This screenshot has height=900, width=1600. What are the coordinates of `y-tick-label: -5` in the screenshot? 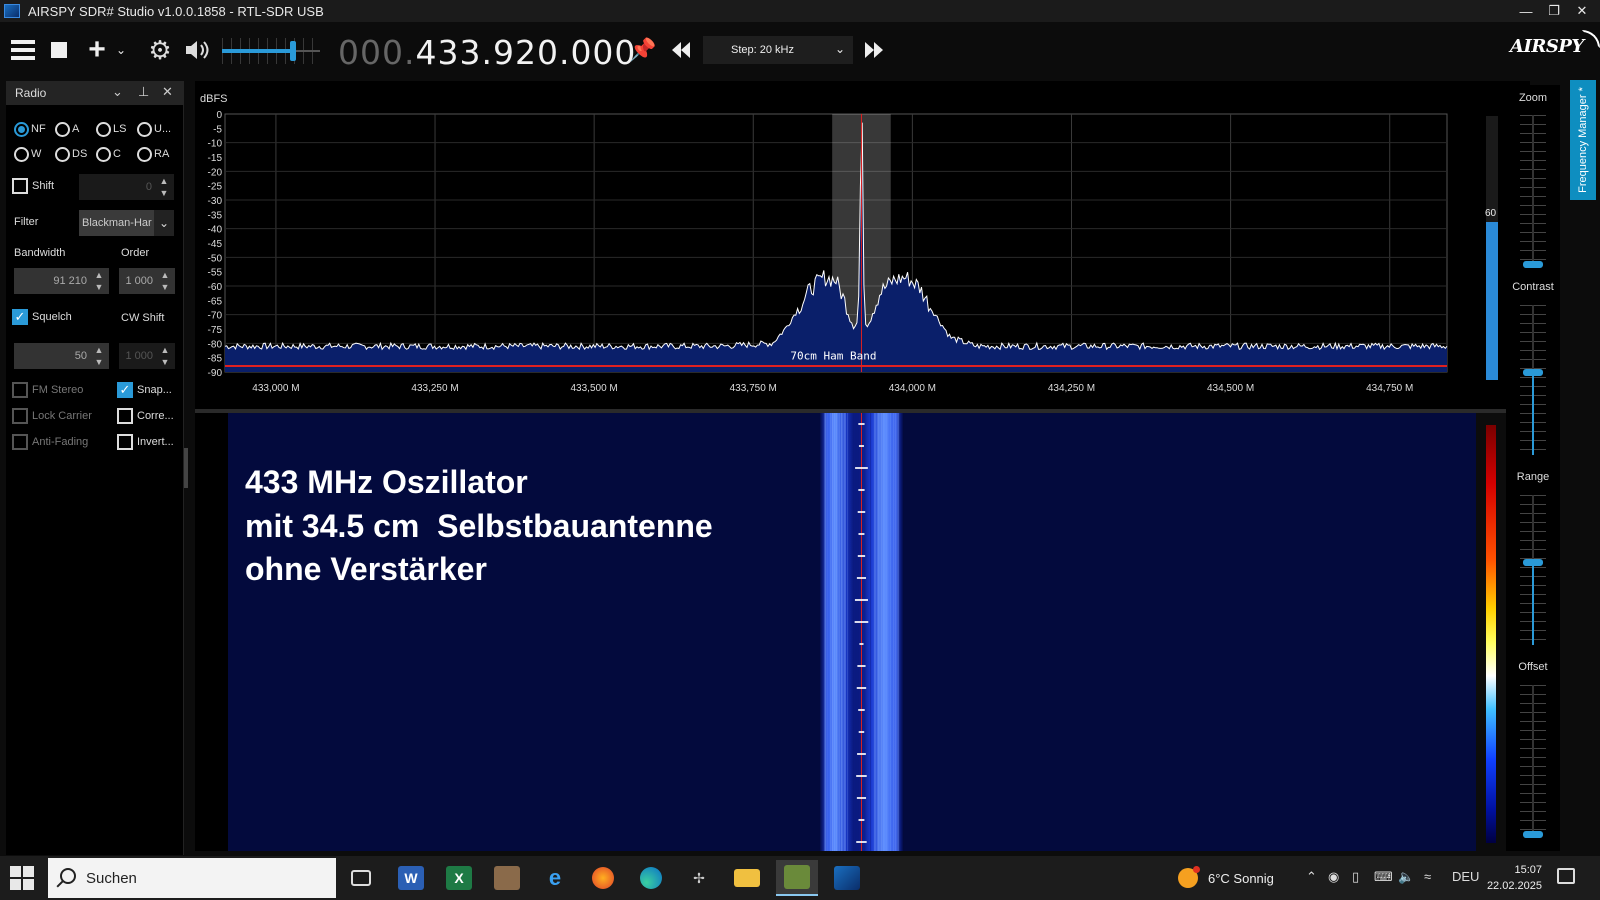 It's located at (217, 129).